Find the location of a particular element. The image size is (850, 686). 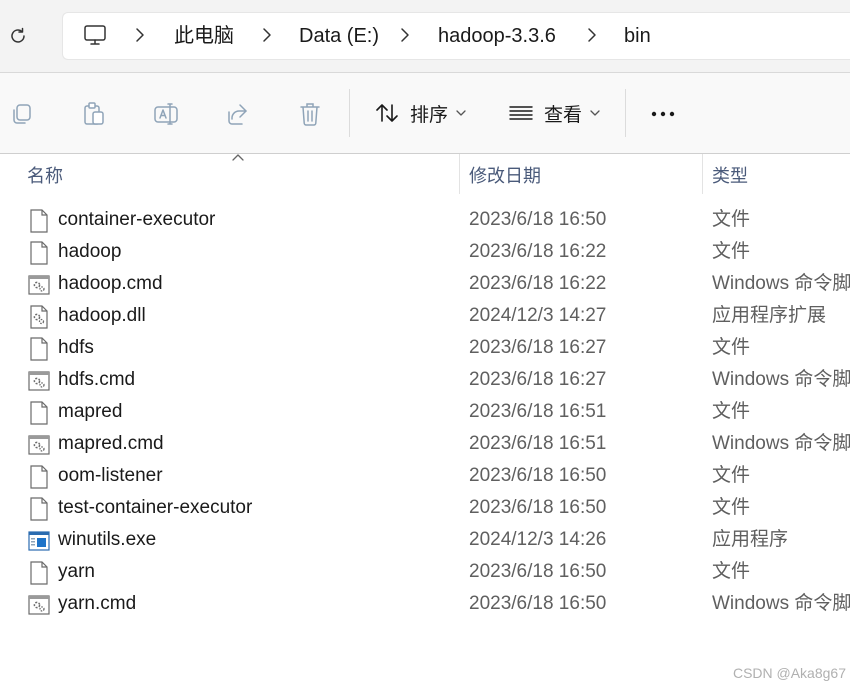

view-button: 查看 is located at coordinates (554, 113).